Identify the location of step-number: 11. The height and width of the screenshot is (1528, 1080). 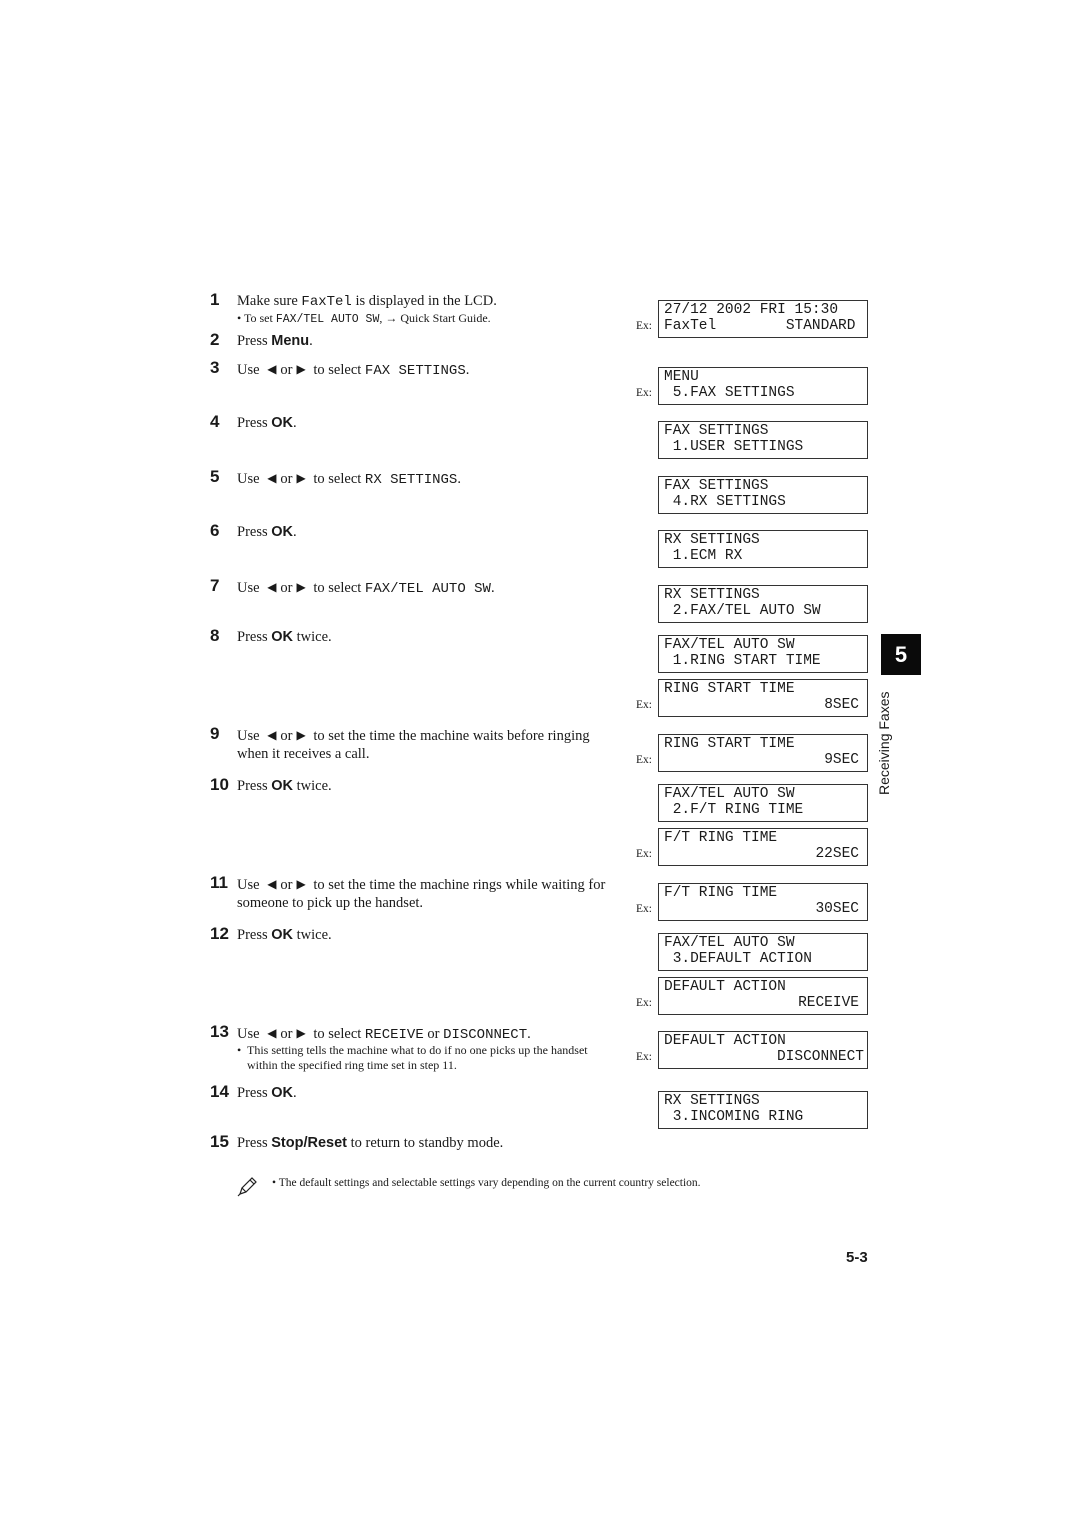
(219, 882).